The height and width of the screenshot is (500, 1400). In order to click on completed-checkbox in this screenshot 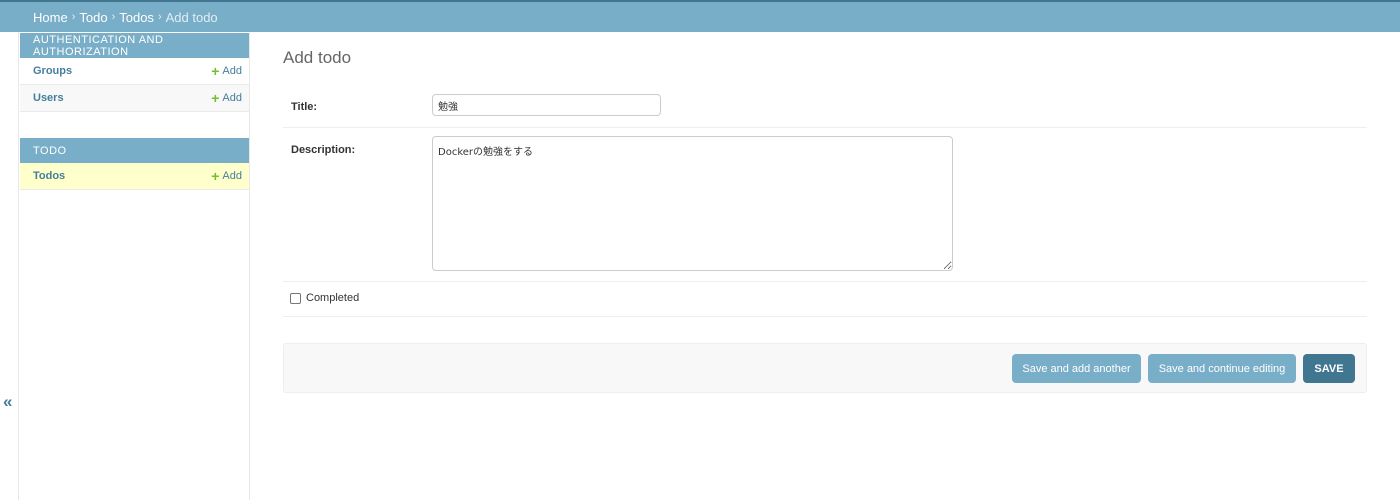, I will do `click(295, 298)`.